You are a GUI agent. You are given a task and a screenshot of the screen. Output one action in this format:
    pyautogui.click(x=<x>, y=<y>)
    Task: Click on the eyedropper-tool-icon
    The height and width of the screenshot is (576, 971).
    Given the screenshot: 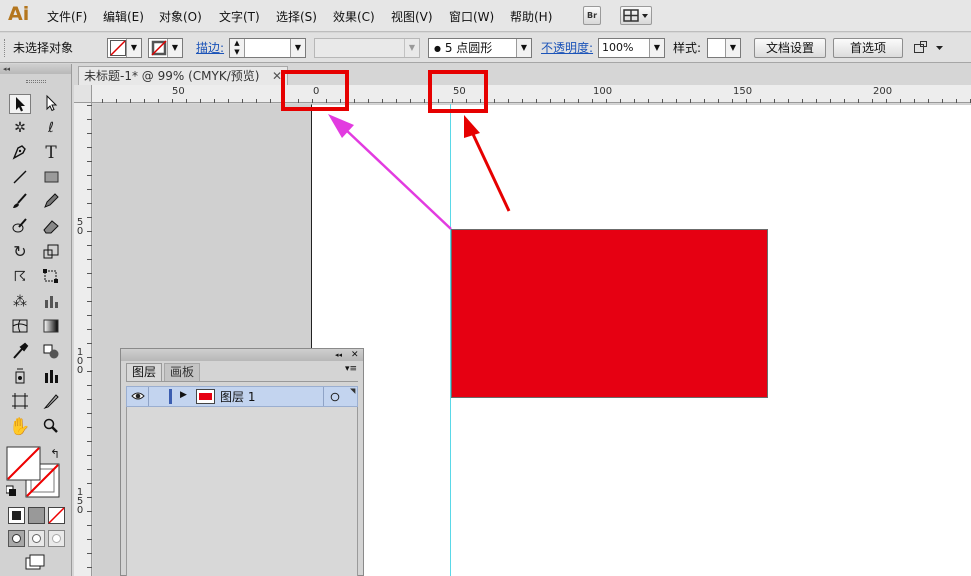 What is the action you would take?
    pyautogui.click(x=20, y=352)
    